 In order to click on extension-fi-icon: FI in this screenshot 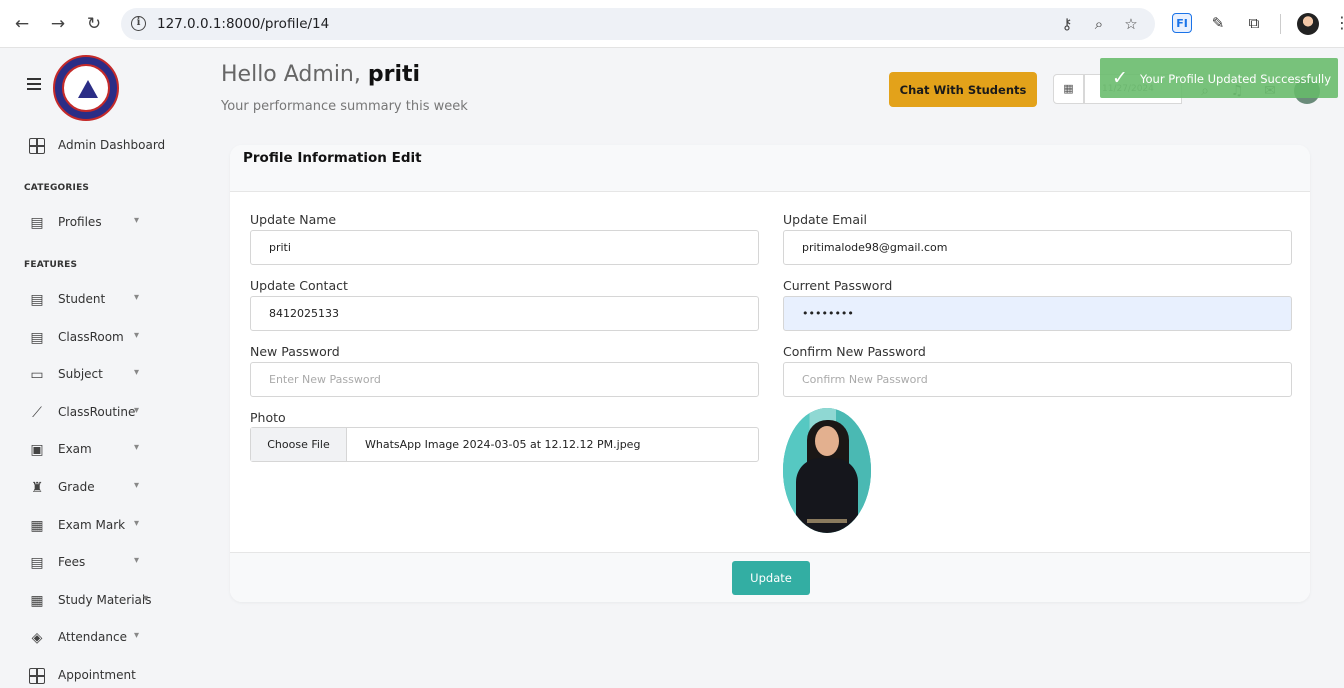, I will do `click(1182, 23)`.